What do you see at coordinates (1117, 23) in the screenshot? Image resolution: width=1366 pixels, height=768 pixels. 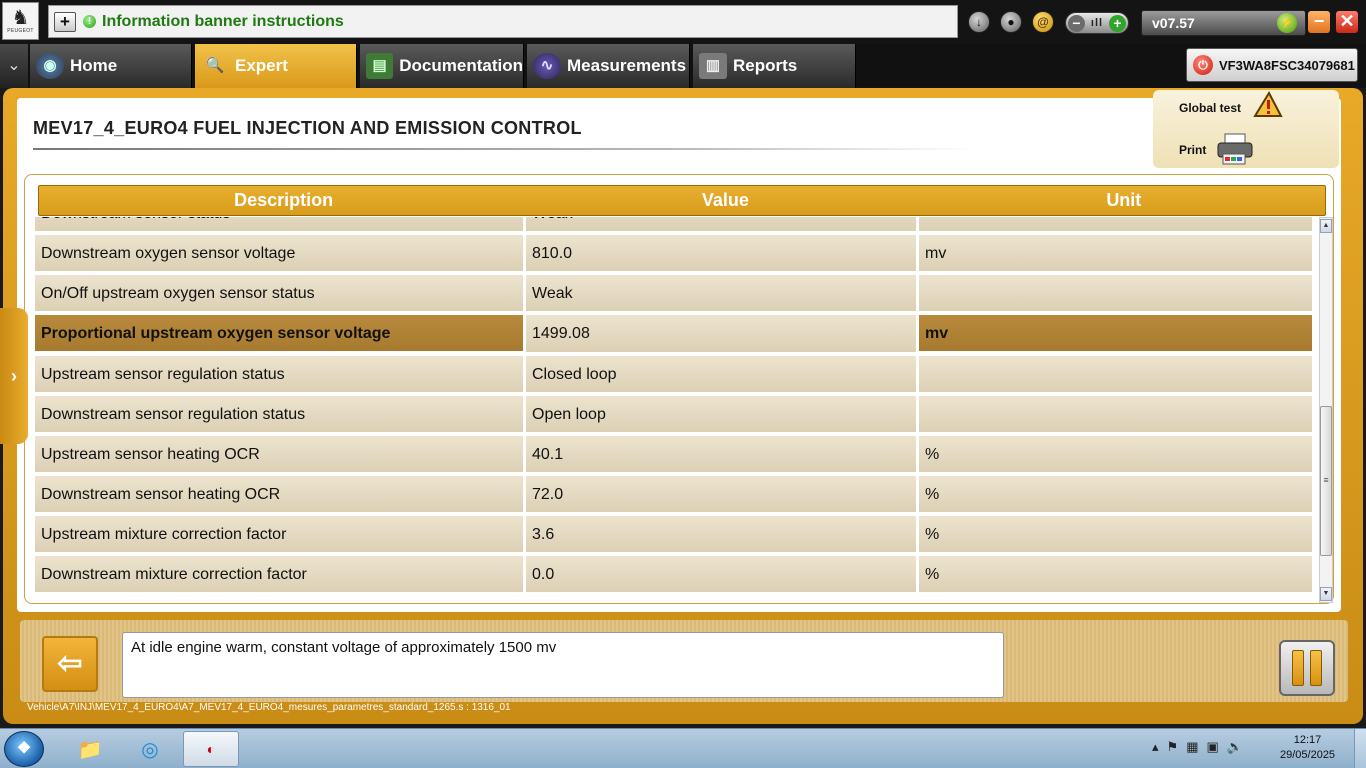 I see `plus-icon: +` at bounding box center [1117, 23].